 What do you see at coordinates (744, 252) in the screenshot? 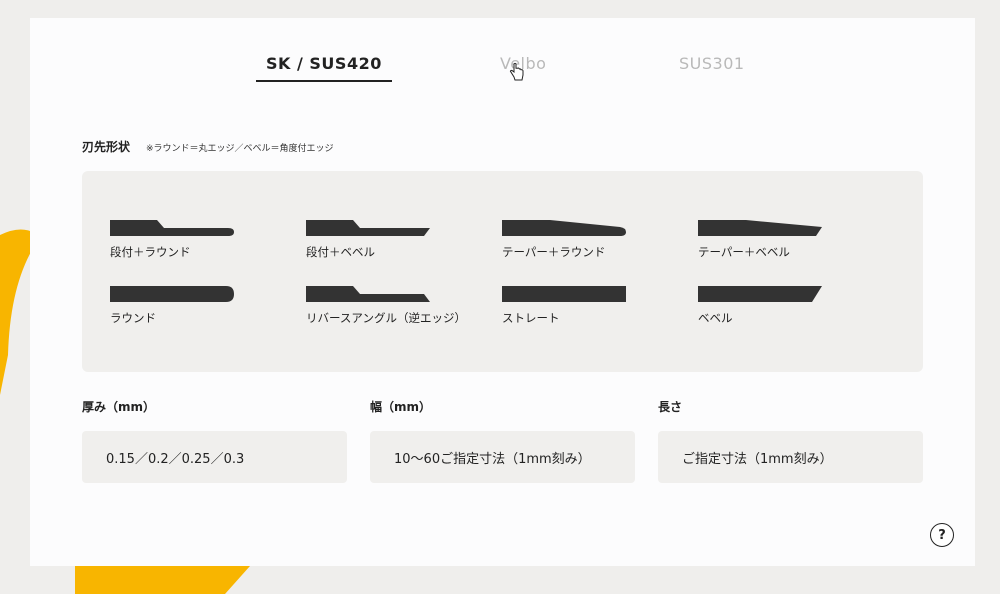
I see `shape-label: テーパー＋ベベル` at bounding box center [744, 252].